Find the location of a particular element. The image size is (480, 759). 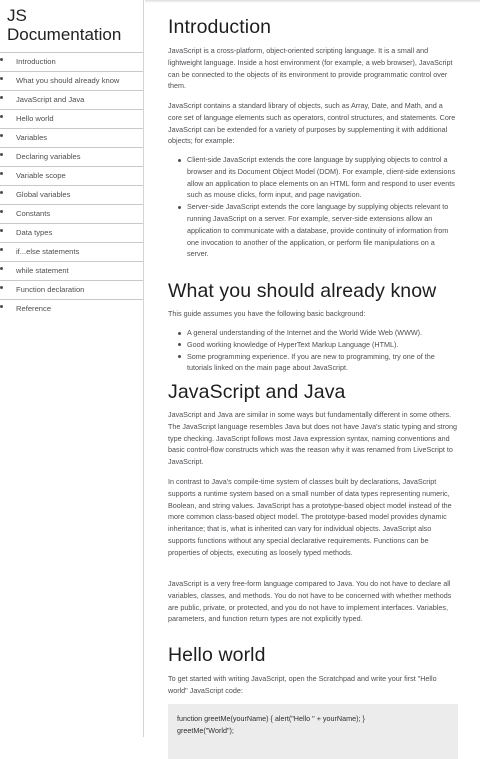

section-title-introduction: Introduction is located at coordinates (220, 27).